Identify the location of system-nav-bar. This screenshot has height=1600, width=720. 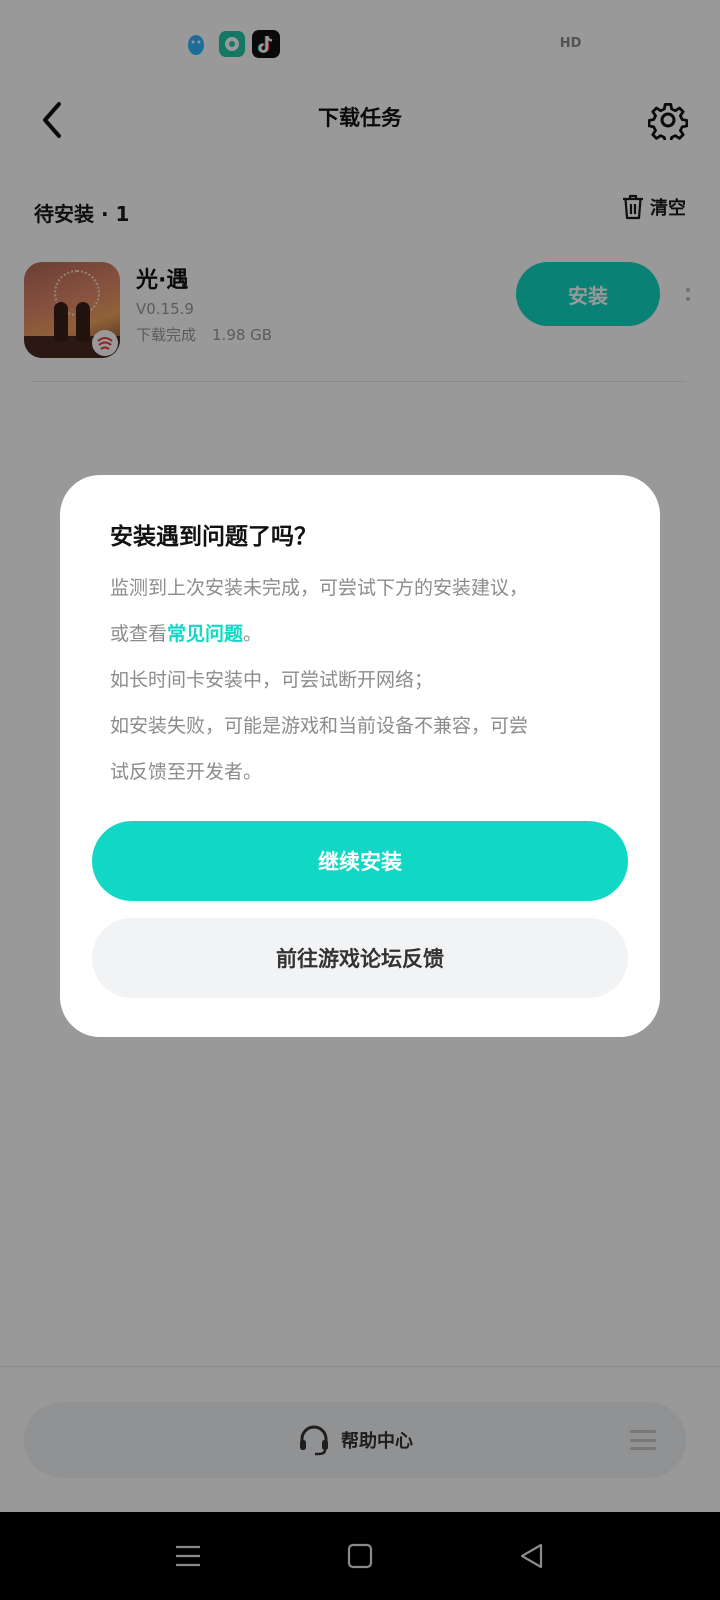
(360, 1556).